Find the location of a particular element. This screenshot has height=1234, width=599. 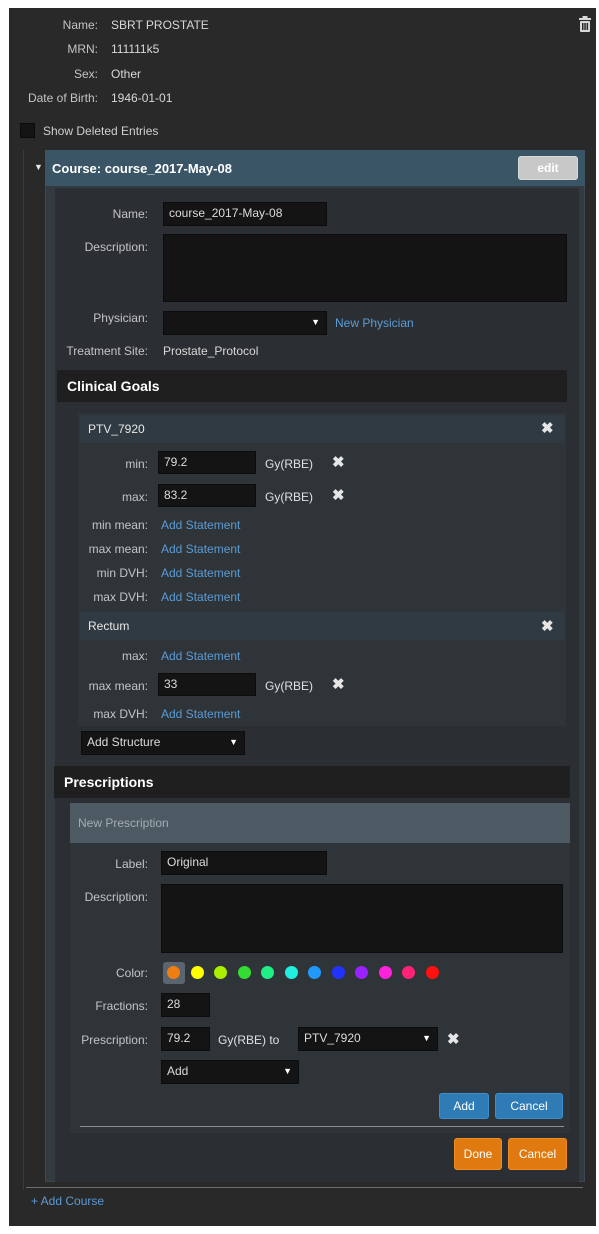

ptv-max-input: 83.2 is located at coordinates (207, 495).